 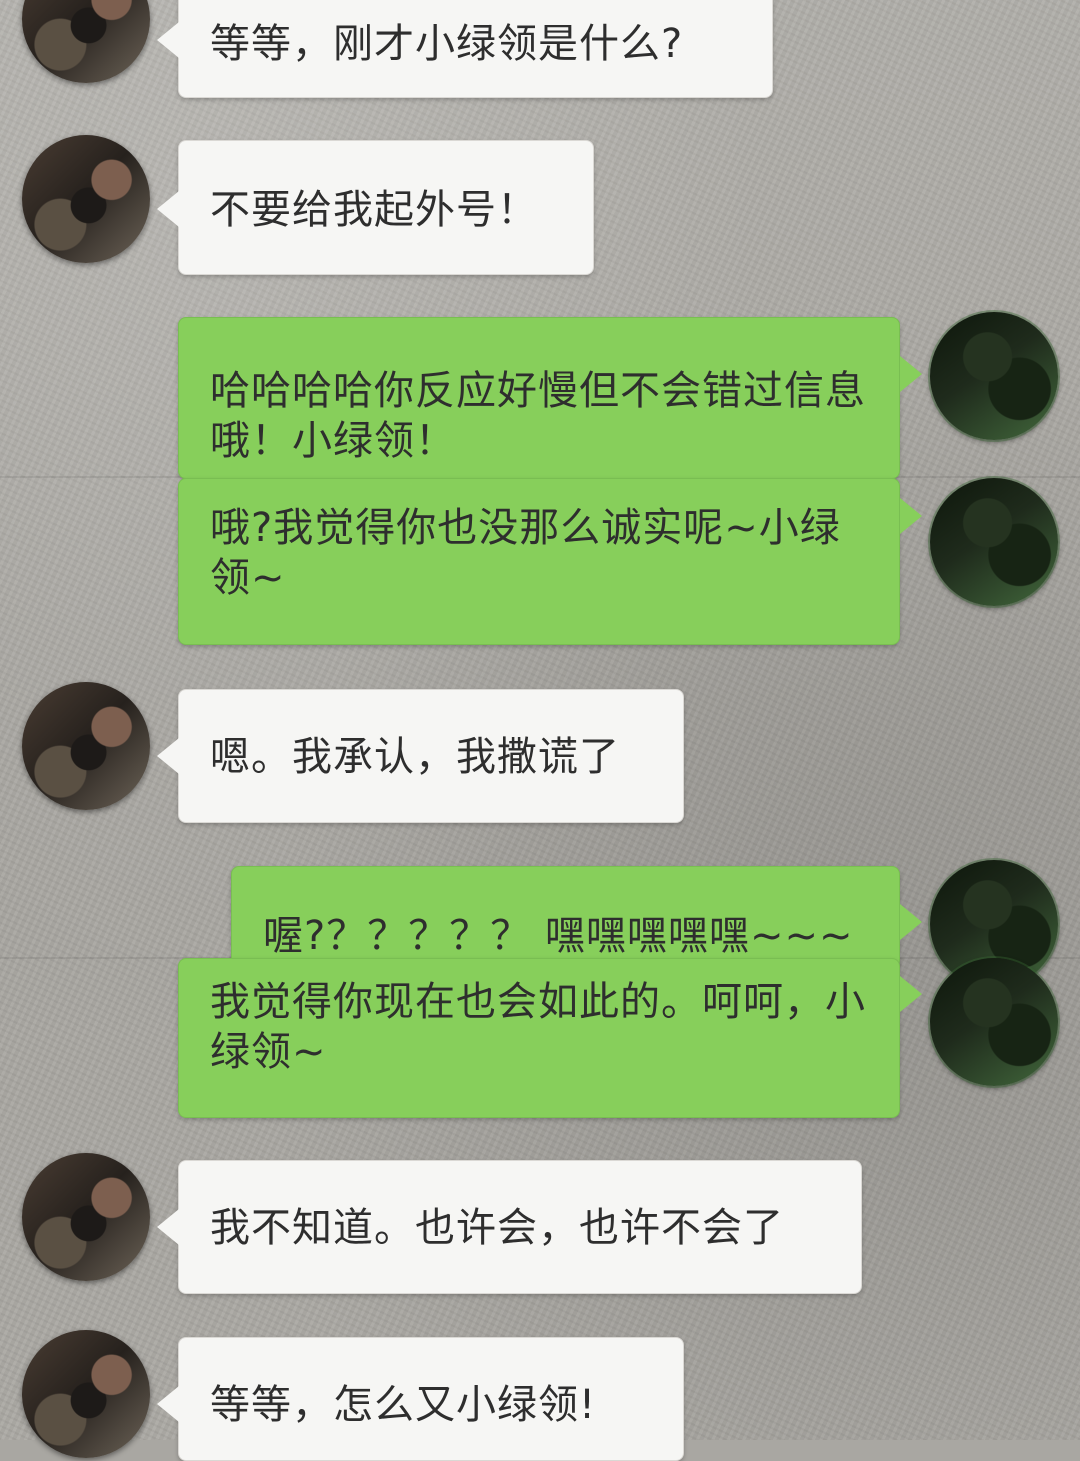 I want to click on sent-message-bubble: 哦?我觉得你也没那么诚实呢~小绿领~, so click(x=539, y=561).